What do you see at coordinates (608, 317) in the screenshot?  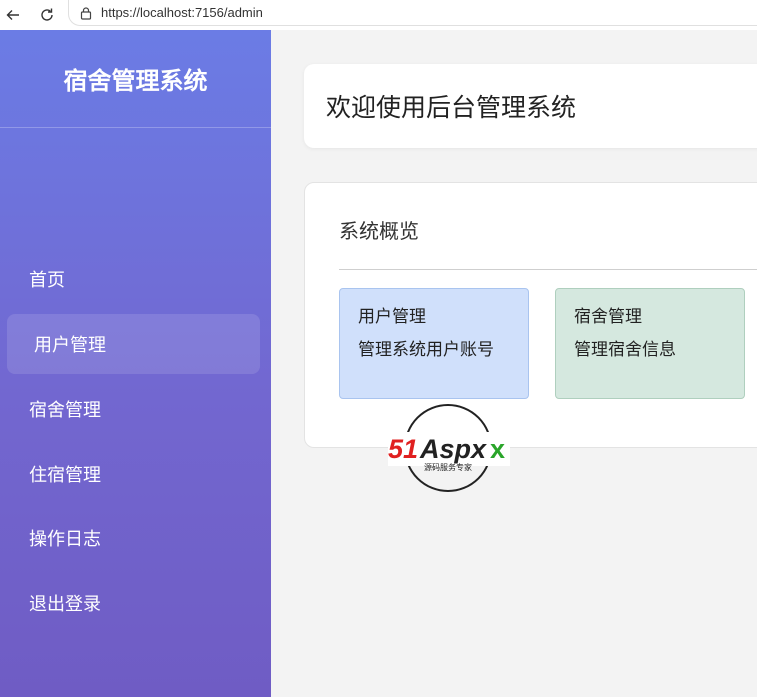 I see `tile-title: 宿舍管理` at bounding box center [608, 317].